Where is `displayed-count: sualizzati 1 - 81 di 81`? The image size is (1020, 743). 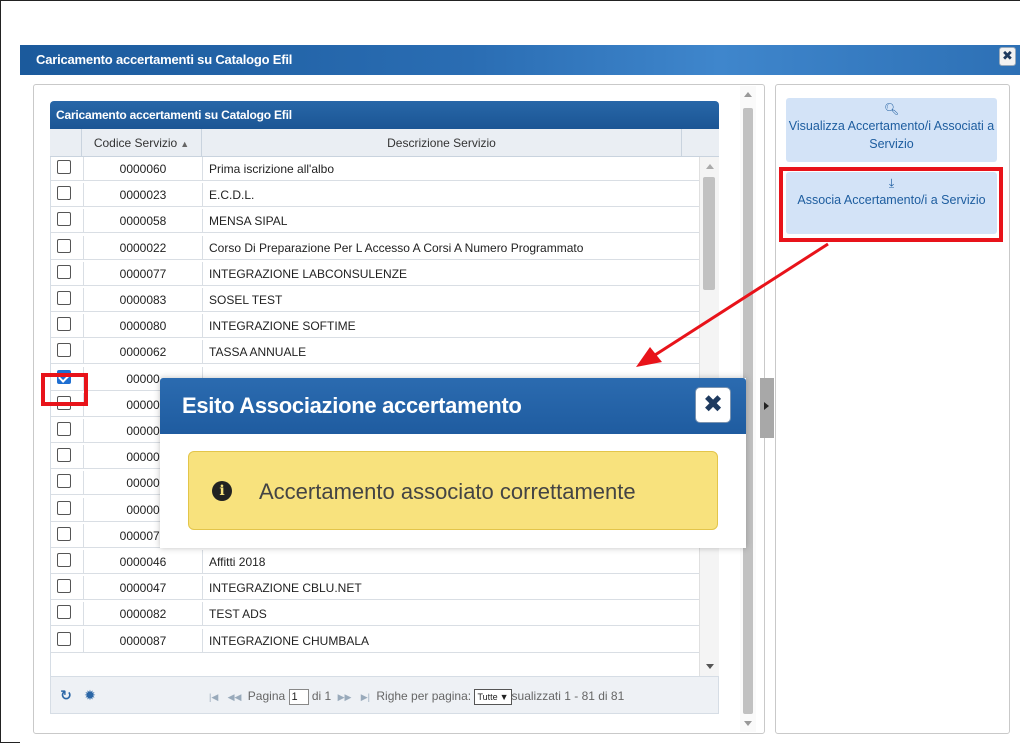 displayed-count: sualizzati 1 - 81 di 81 is located at coordinates (568, 696).